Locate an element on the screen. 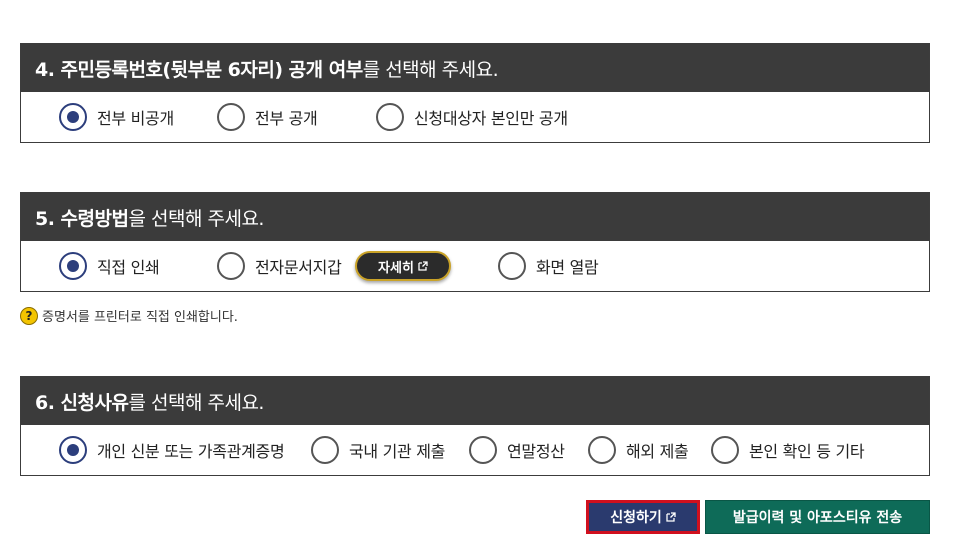 This screenshot has width=967, height=559. radio-option-screen-view: 화면 열람 is located at coordinates (548, 266).